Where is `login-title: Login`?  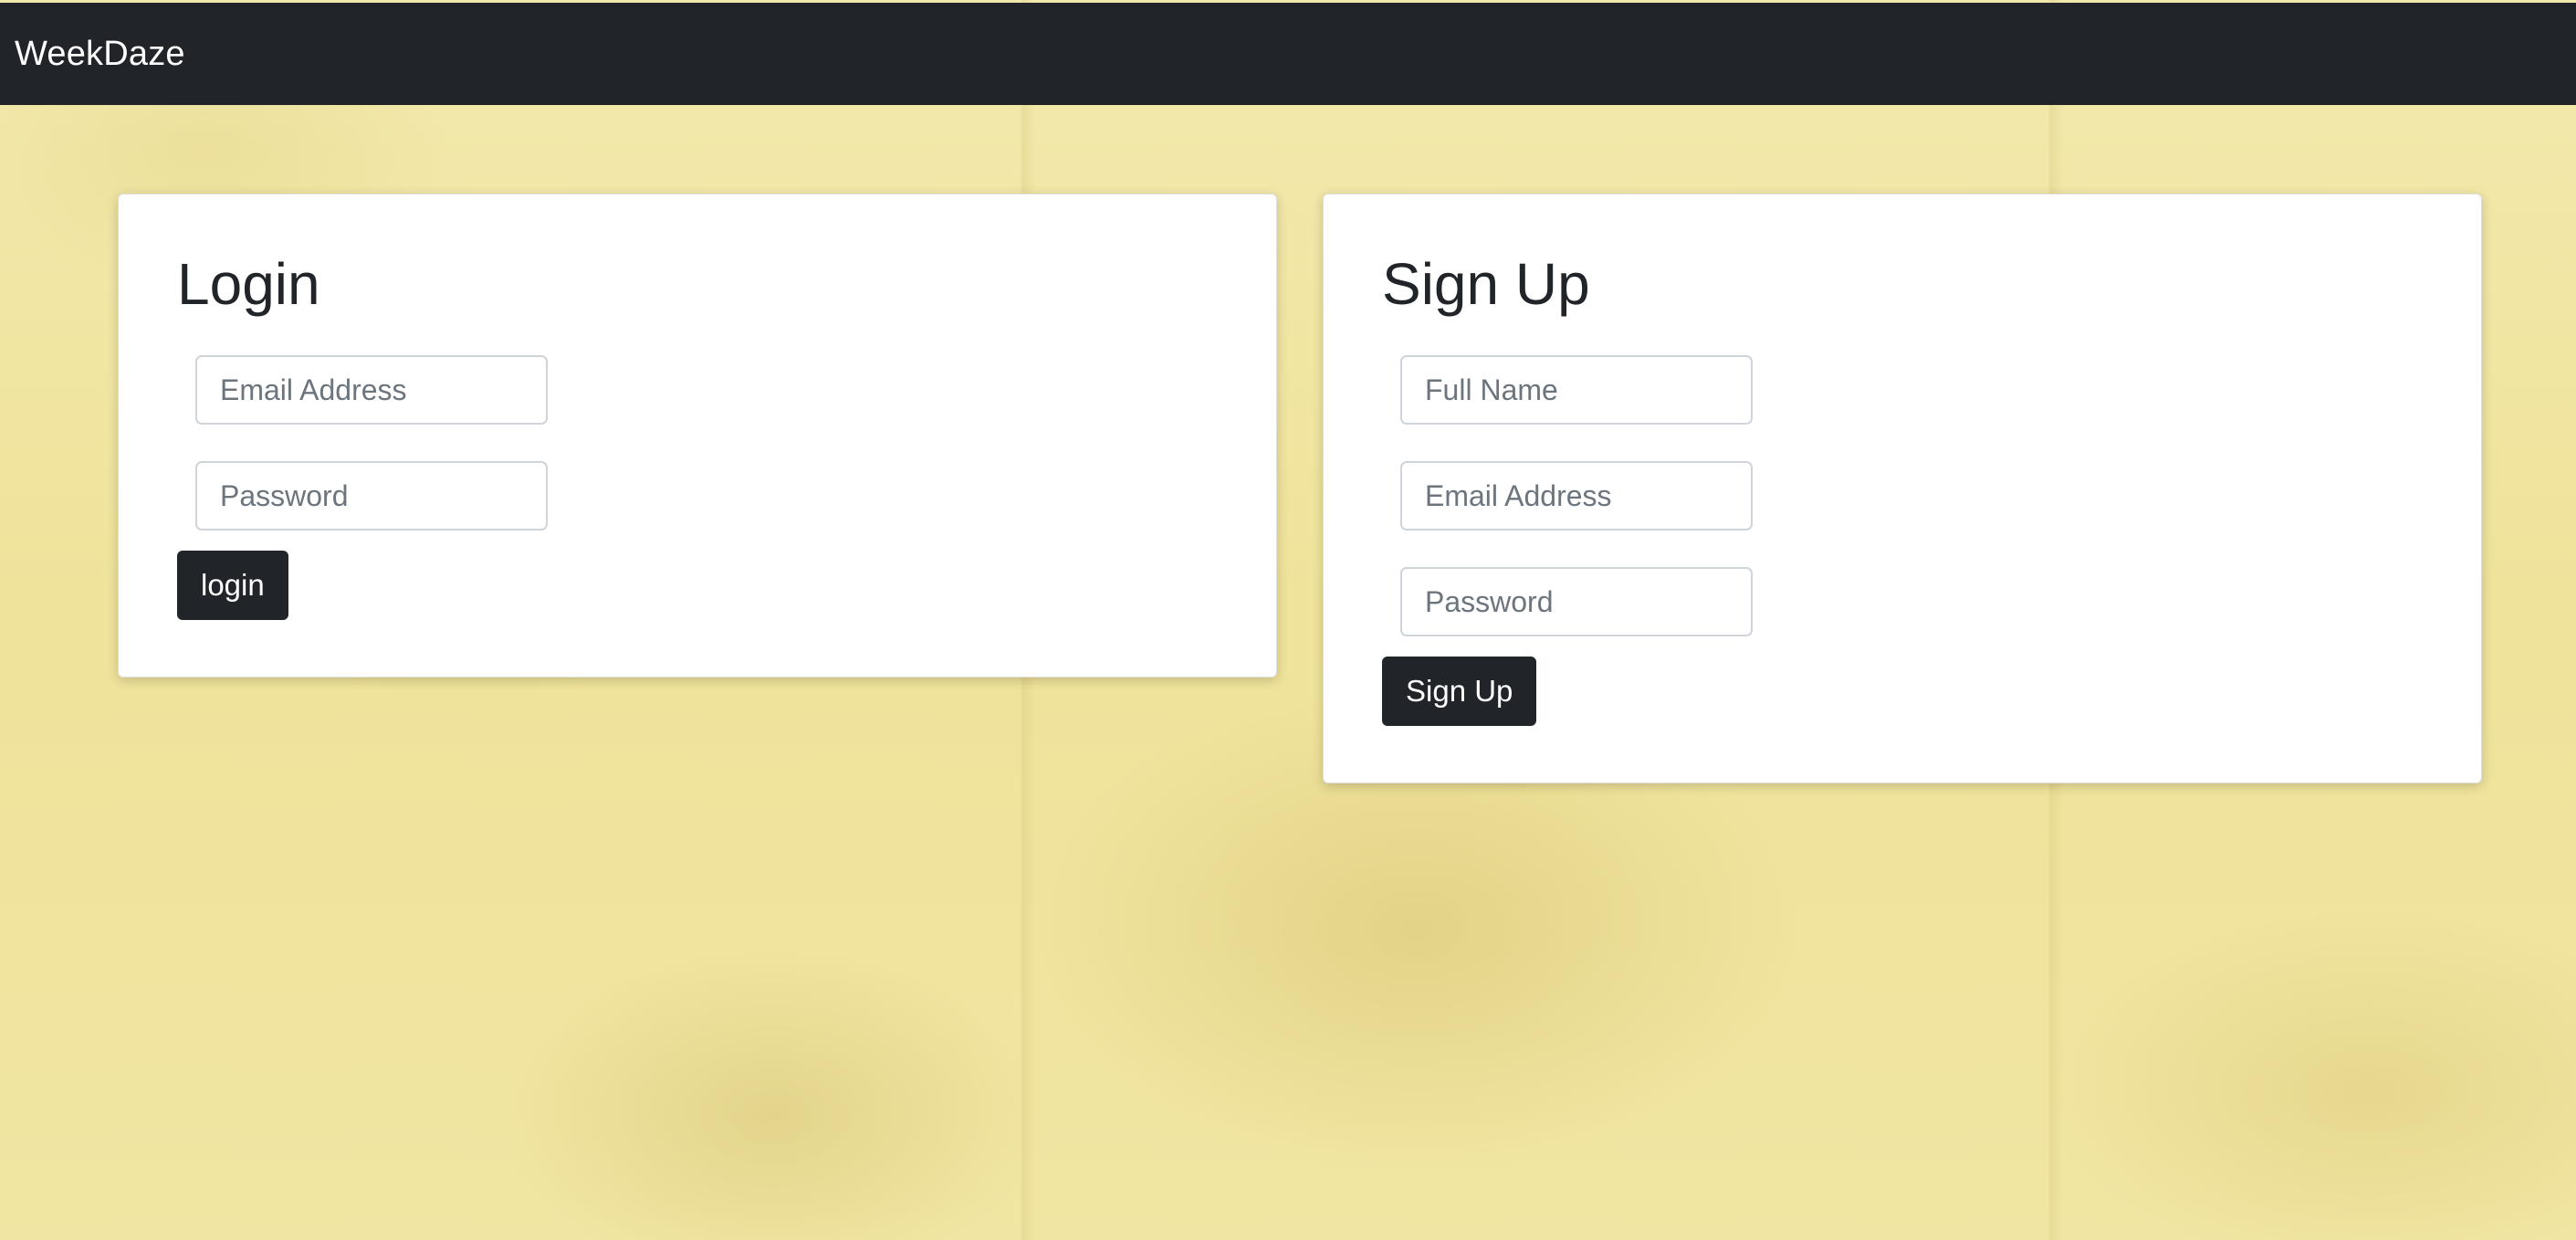
login-title: Login is located at coordinates (248, 284).